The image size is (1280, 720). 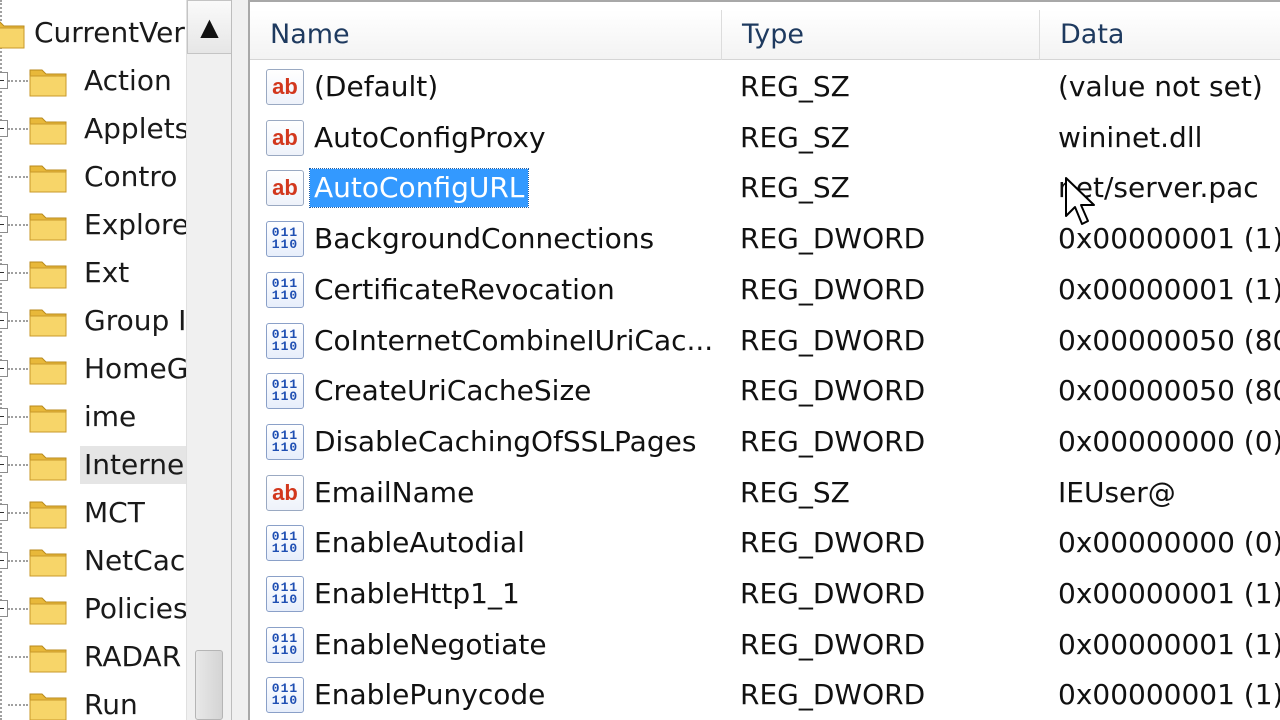 I want to click on tree-node-label: Ext, so click(x=107, y=272).